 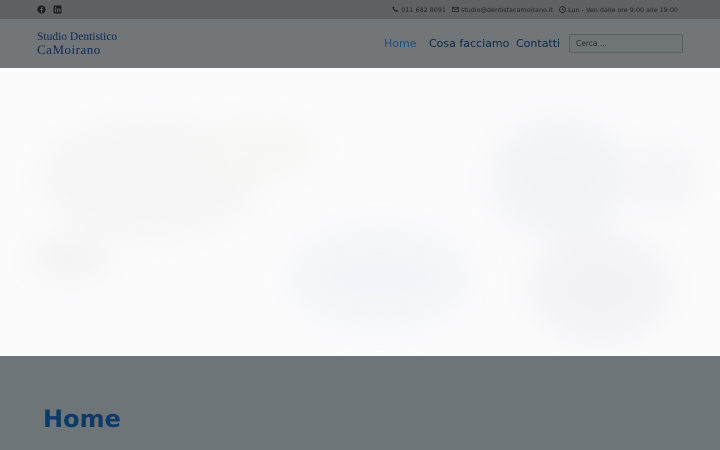 What do you see at coordinates (618, 10) in the screenshot?
I see `hours-info: Lun - Ven dalle ore 9:00 alle 19:00` at bounding box center [618, 10].